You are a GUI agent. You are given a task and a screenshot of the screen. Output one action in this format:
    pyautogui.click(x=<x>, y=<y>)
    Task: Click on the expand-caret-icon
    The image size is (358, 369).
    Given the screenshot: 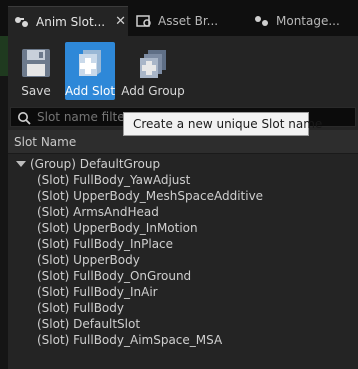 What is the action you would take?
    pyautogui.click(x=21, y=164)
    